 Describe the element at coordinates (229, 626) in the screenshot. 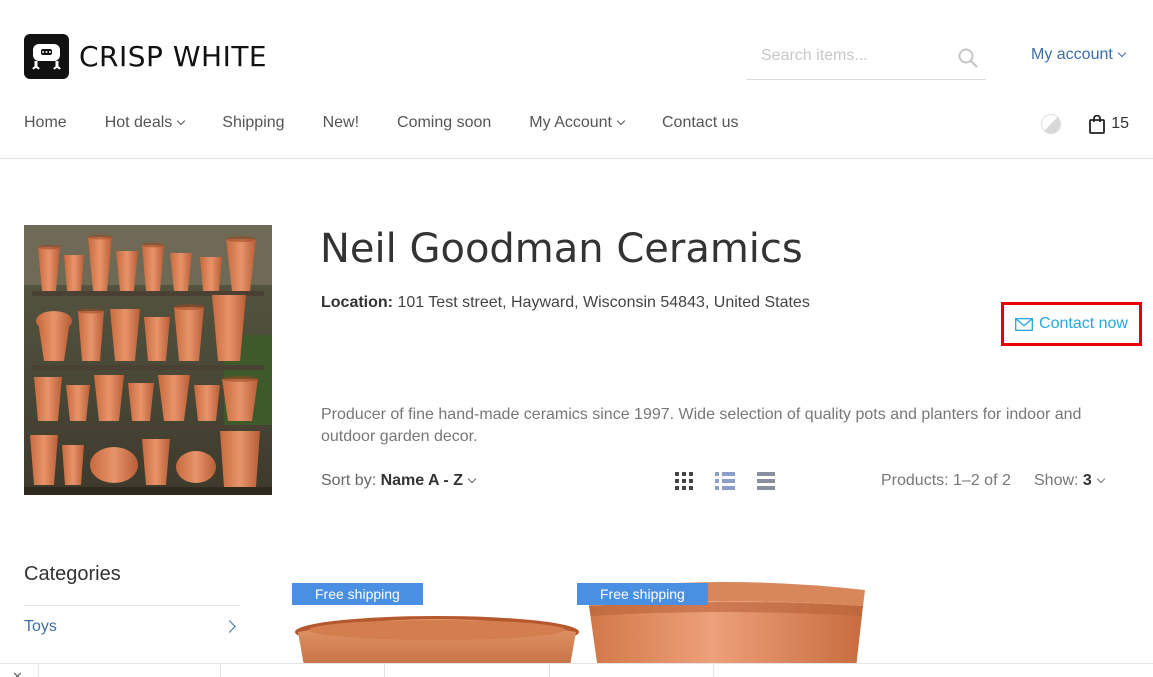

I see `chevron-right-icon` at that location.